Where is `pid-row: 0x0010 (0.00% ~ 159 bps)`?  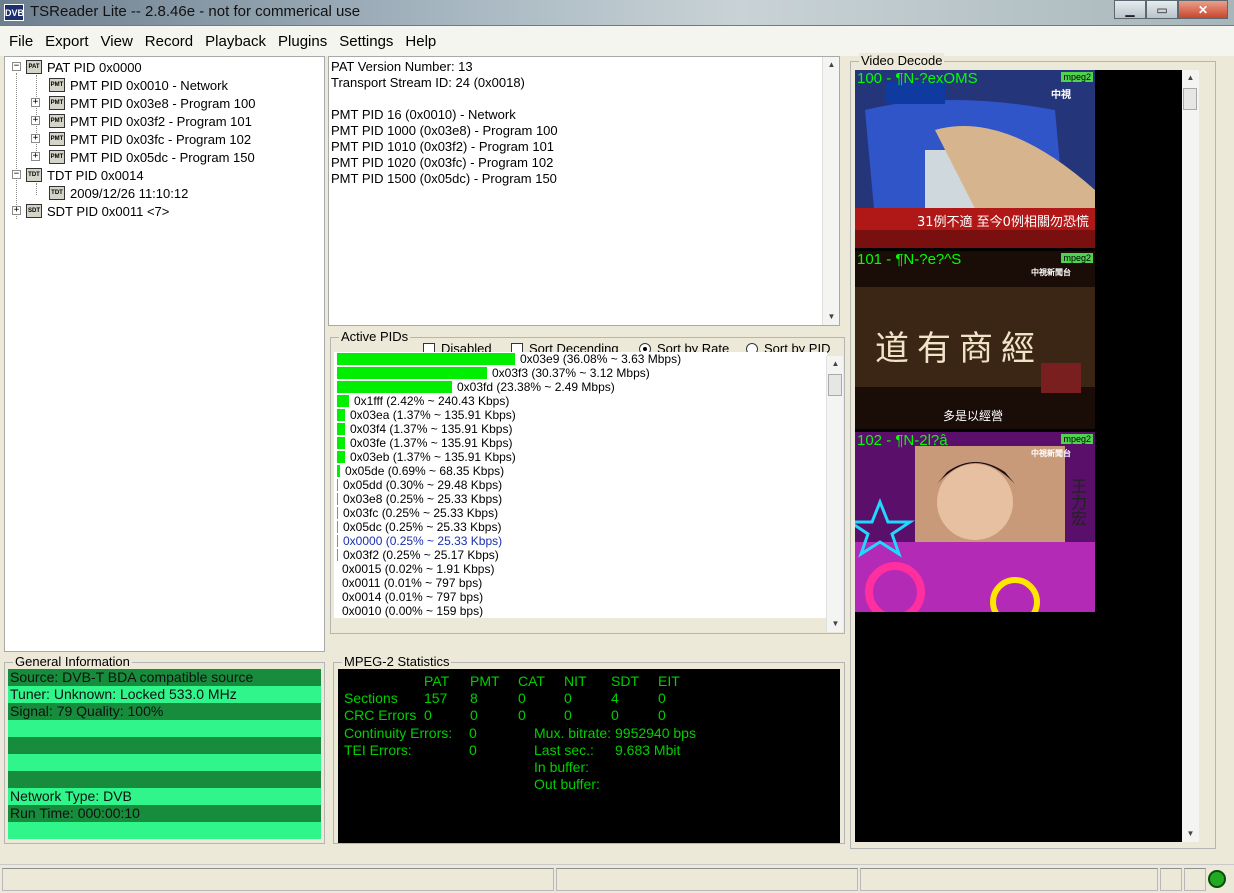 pid-row: 0x0010 (0.00% ~ 159 bps) is located at coordinates (410, 611).